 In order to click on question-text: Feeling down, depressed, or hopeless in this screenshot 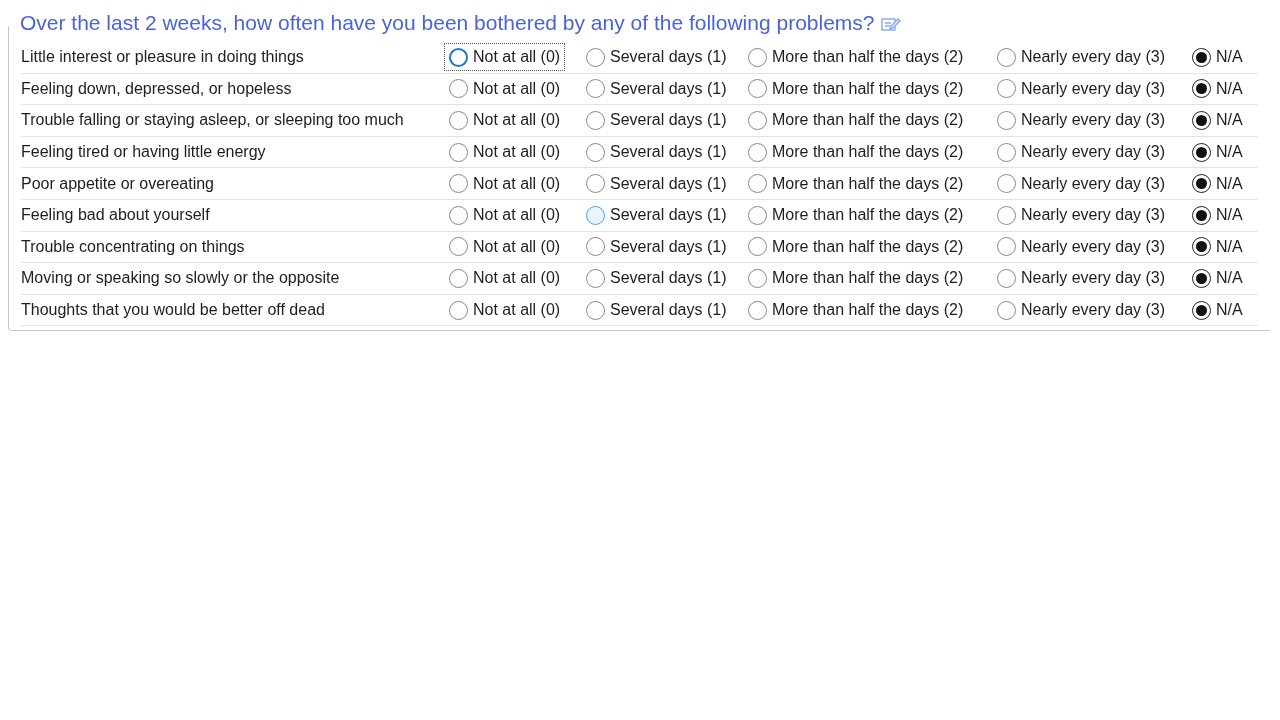, I will do `click(157, 88)`.